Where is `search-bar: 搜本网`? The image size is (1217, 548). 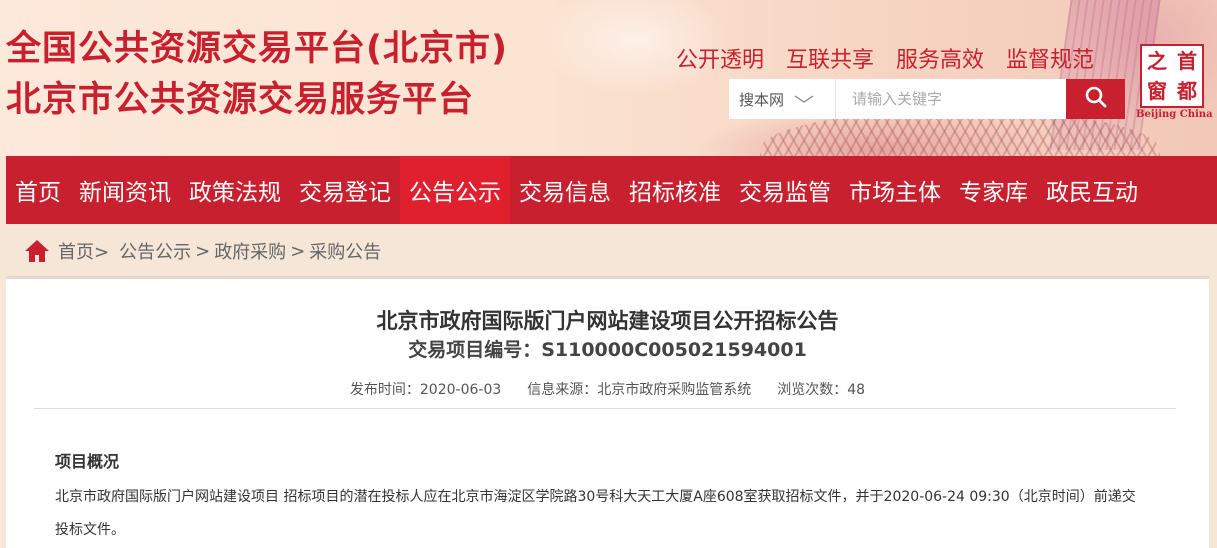
search-bar: 搜本网 is located at coordinates (927, 99).